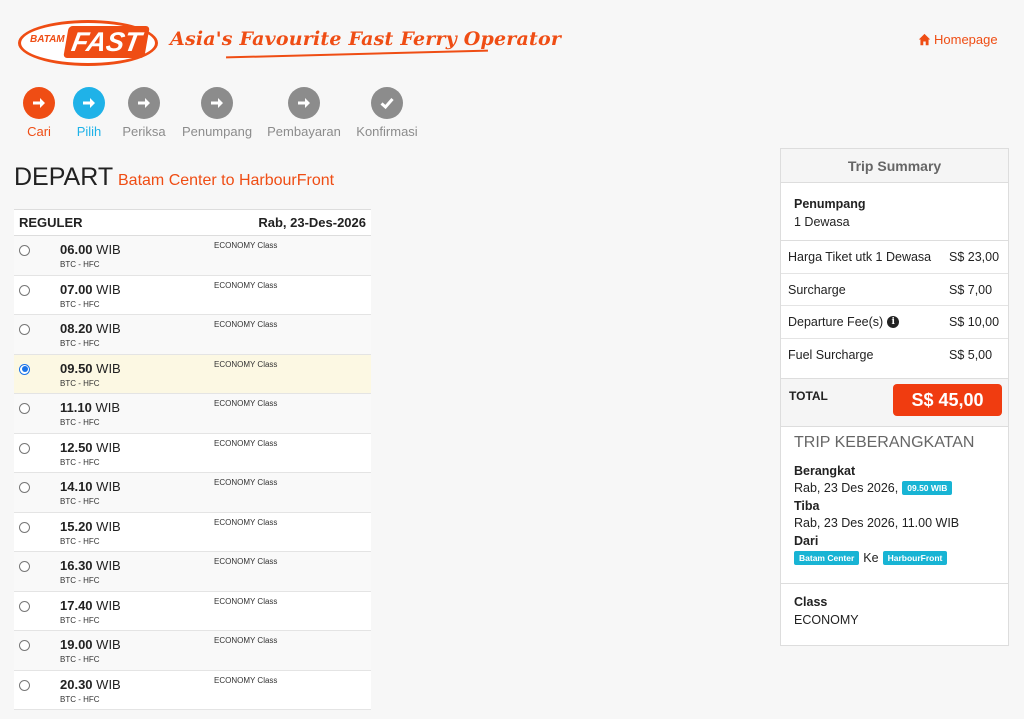 Image resolution: width=1024 pixels, height=719 pixels. I want to click on passenger-label: Penumpang, so click(830, 204).